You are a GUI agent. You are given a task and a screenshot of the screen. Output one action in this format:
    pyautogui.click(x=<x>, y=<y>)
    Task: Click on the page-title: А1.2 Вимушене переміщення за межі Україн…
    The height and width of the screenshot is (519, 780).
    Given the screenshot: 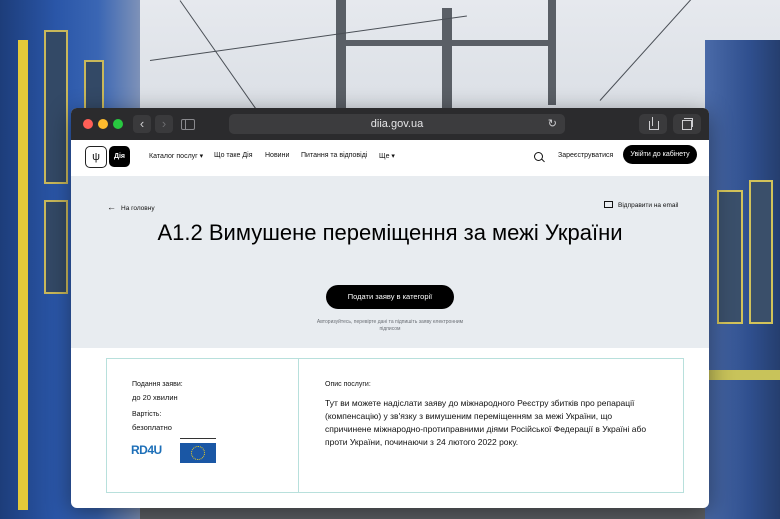 What is the action you would take?
    pyautogui.click(x=390, y=232)
    